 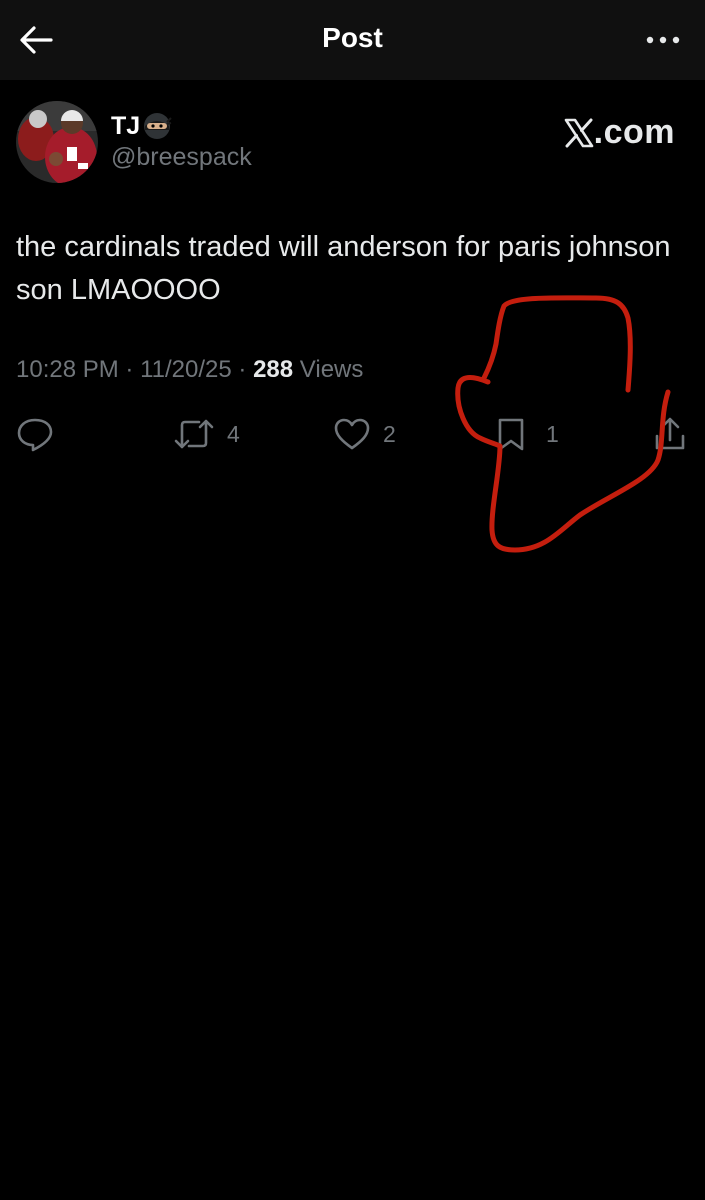 I want to click on post-metadata: 10:28 PM · 11/20/25 · 288 Views, so click(x=189, y=370).